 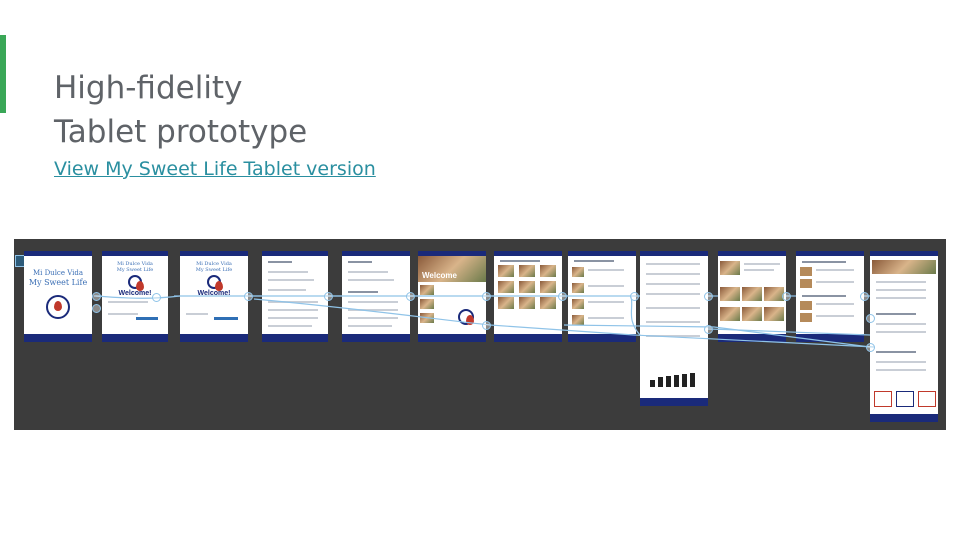 What do you see at coordinates (3, 74) in the screenshot?
I see `accent-bar` at bounding box center [3, 74].